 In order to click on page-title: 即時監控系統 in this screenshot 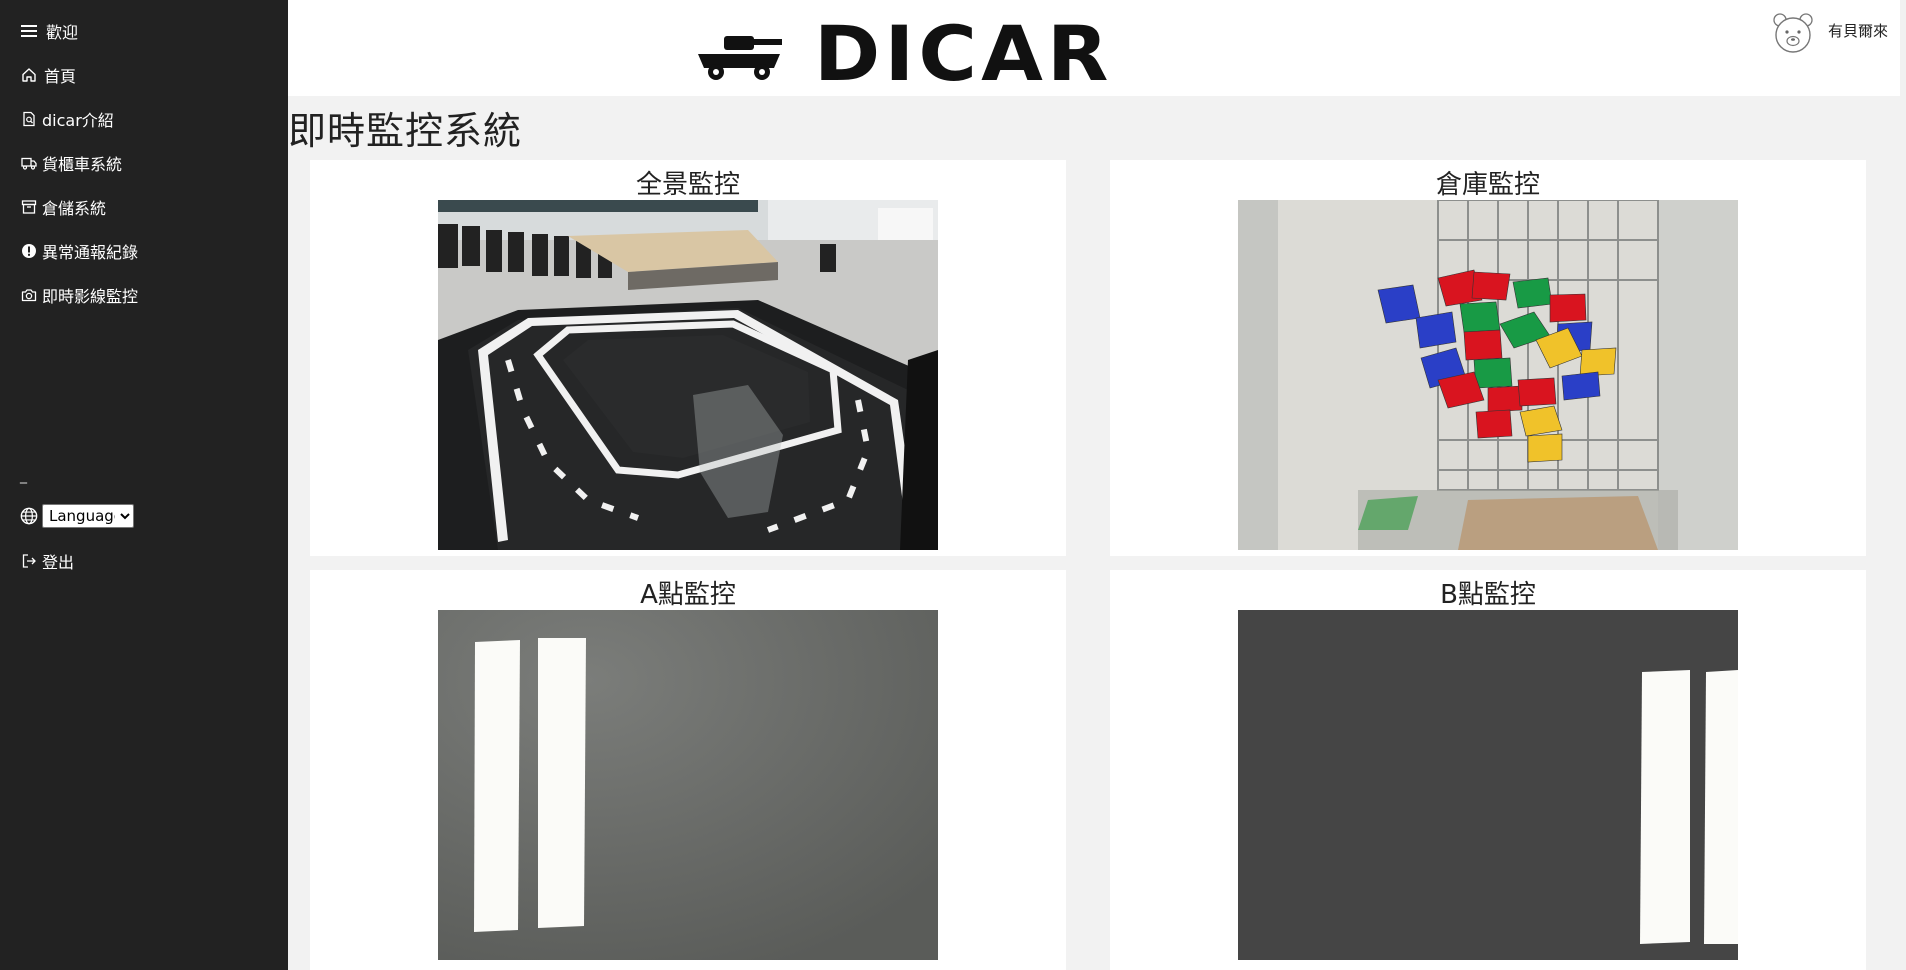, I will do `click(405, 131)`.